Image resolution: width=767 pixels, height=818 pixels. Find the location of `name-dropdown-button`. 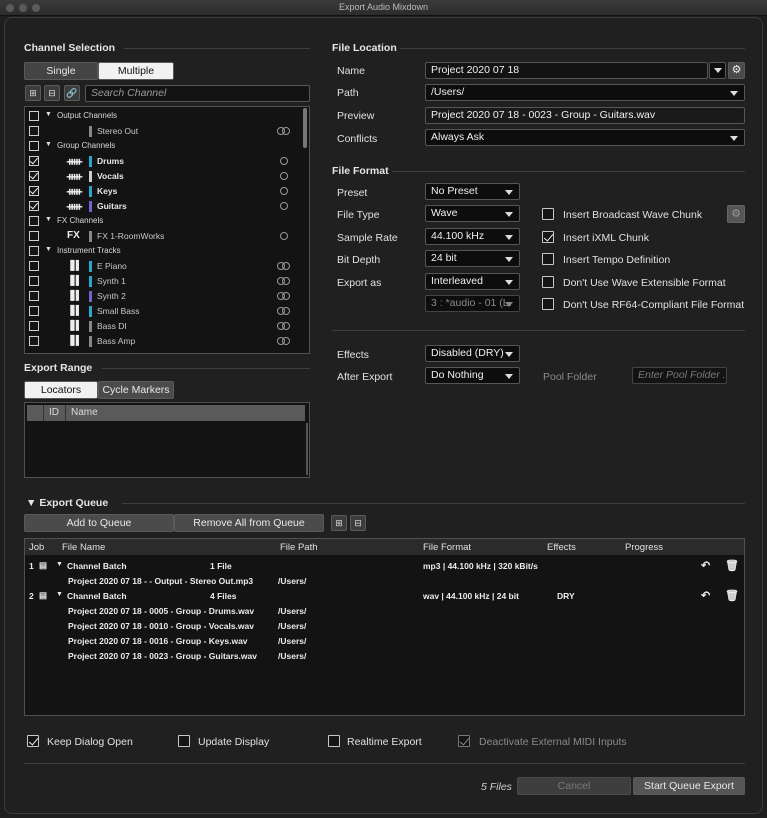

name-dropdown-button is located at coordinates (717, 70).